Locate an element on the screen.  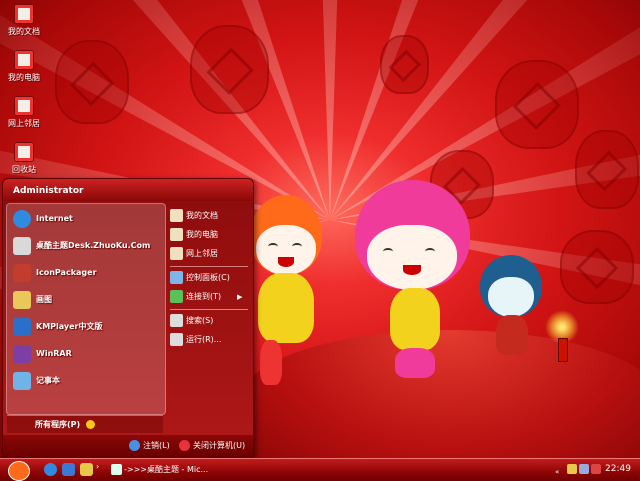
start-logo-icon is located at coordinates (19, 471).